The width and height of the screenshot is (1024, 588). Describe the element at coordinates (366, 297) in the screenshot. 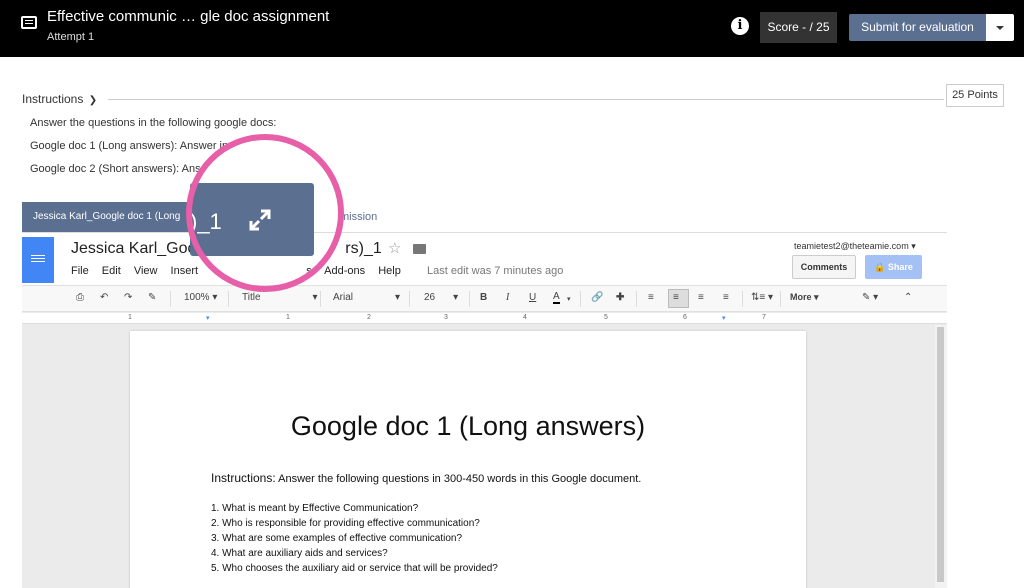

I see `font-select: Arial ▾` at that location.